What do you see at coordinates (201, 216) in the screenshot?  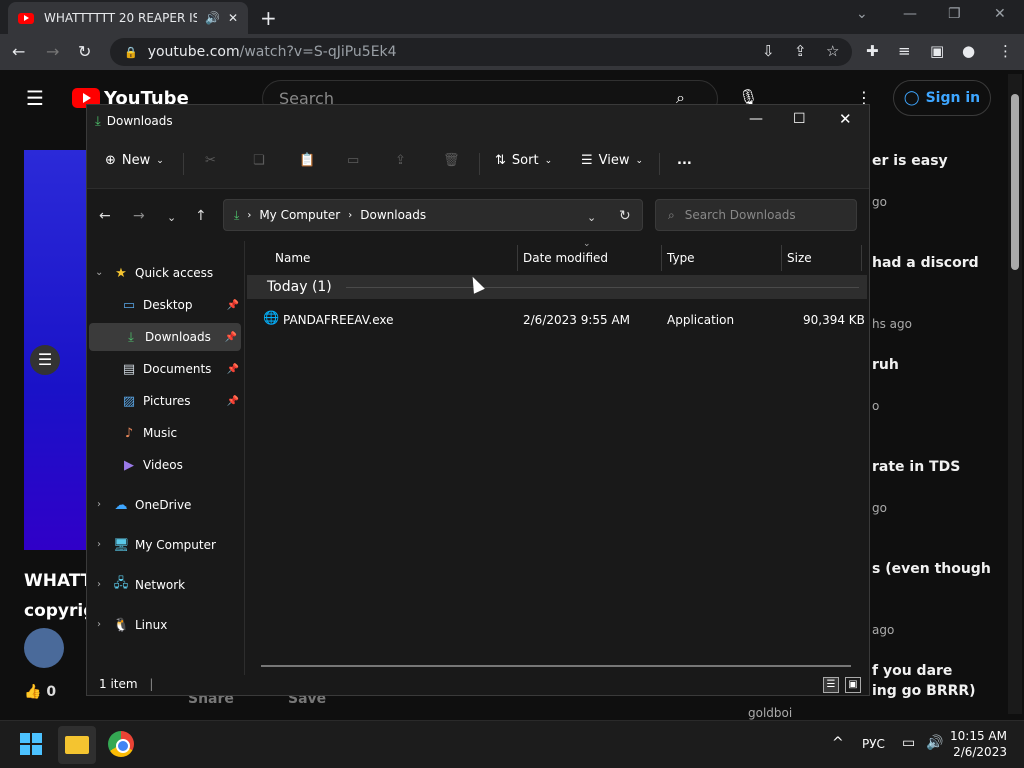 I see `up-icon: ↑` at bounding box center [201, 216].